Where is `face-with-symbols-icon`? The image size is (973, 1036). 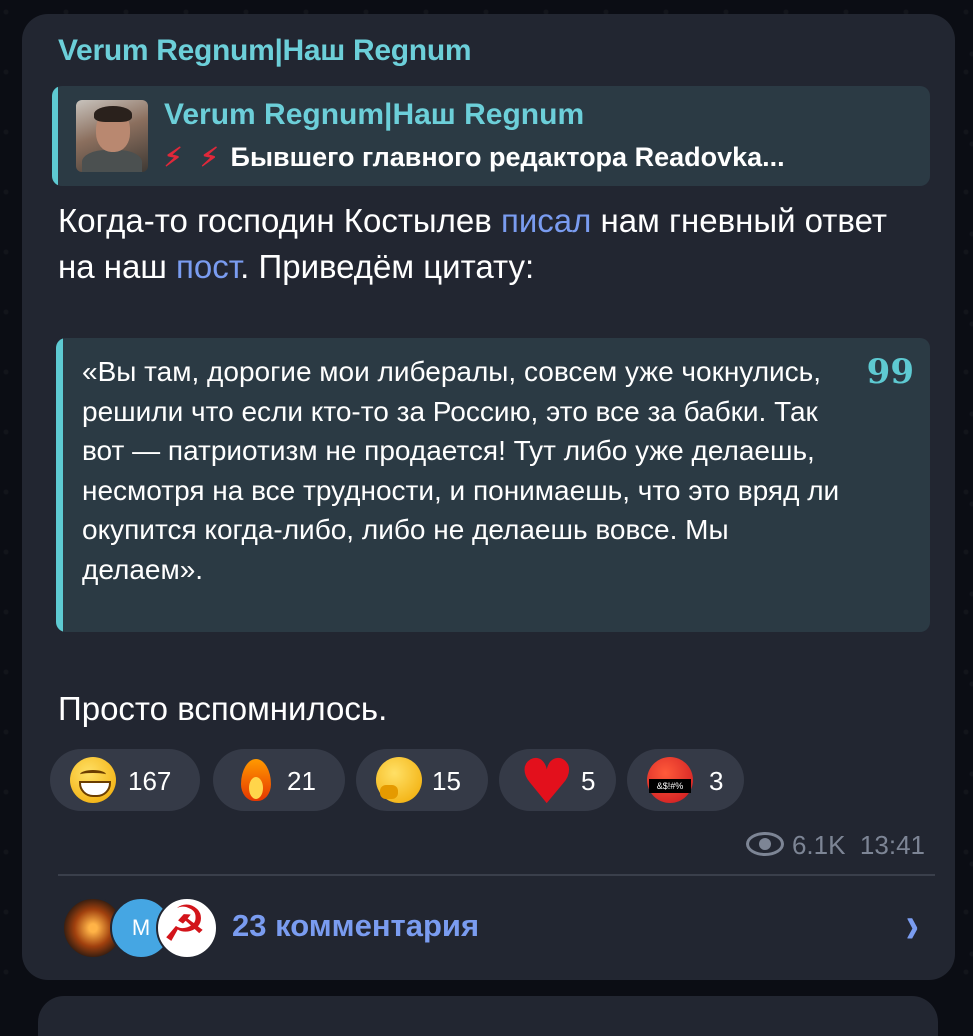
face-with-symbols-icon is located at coordinates (670, 780).